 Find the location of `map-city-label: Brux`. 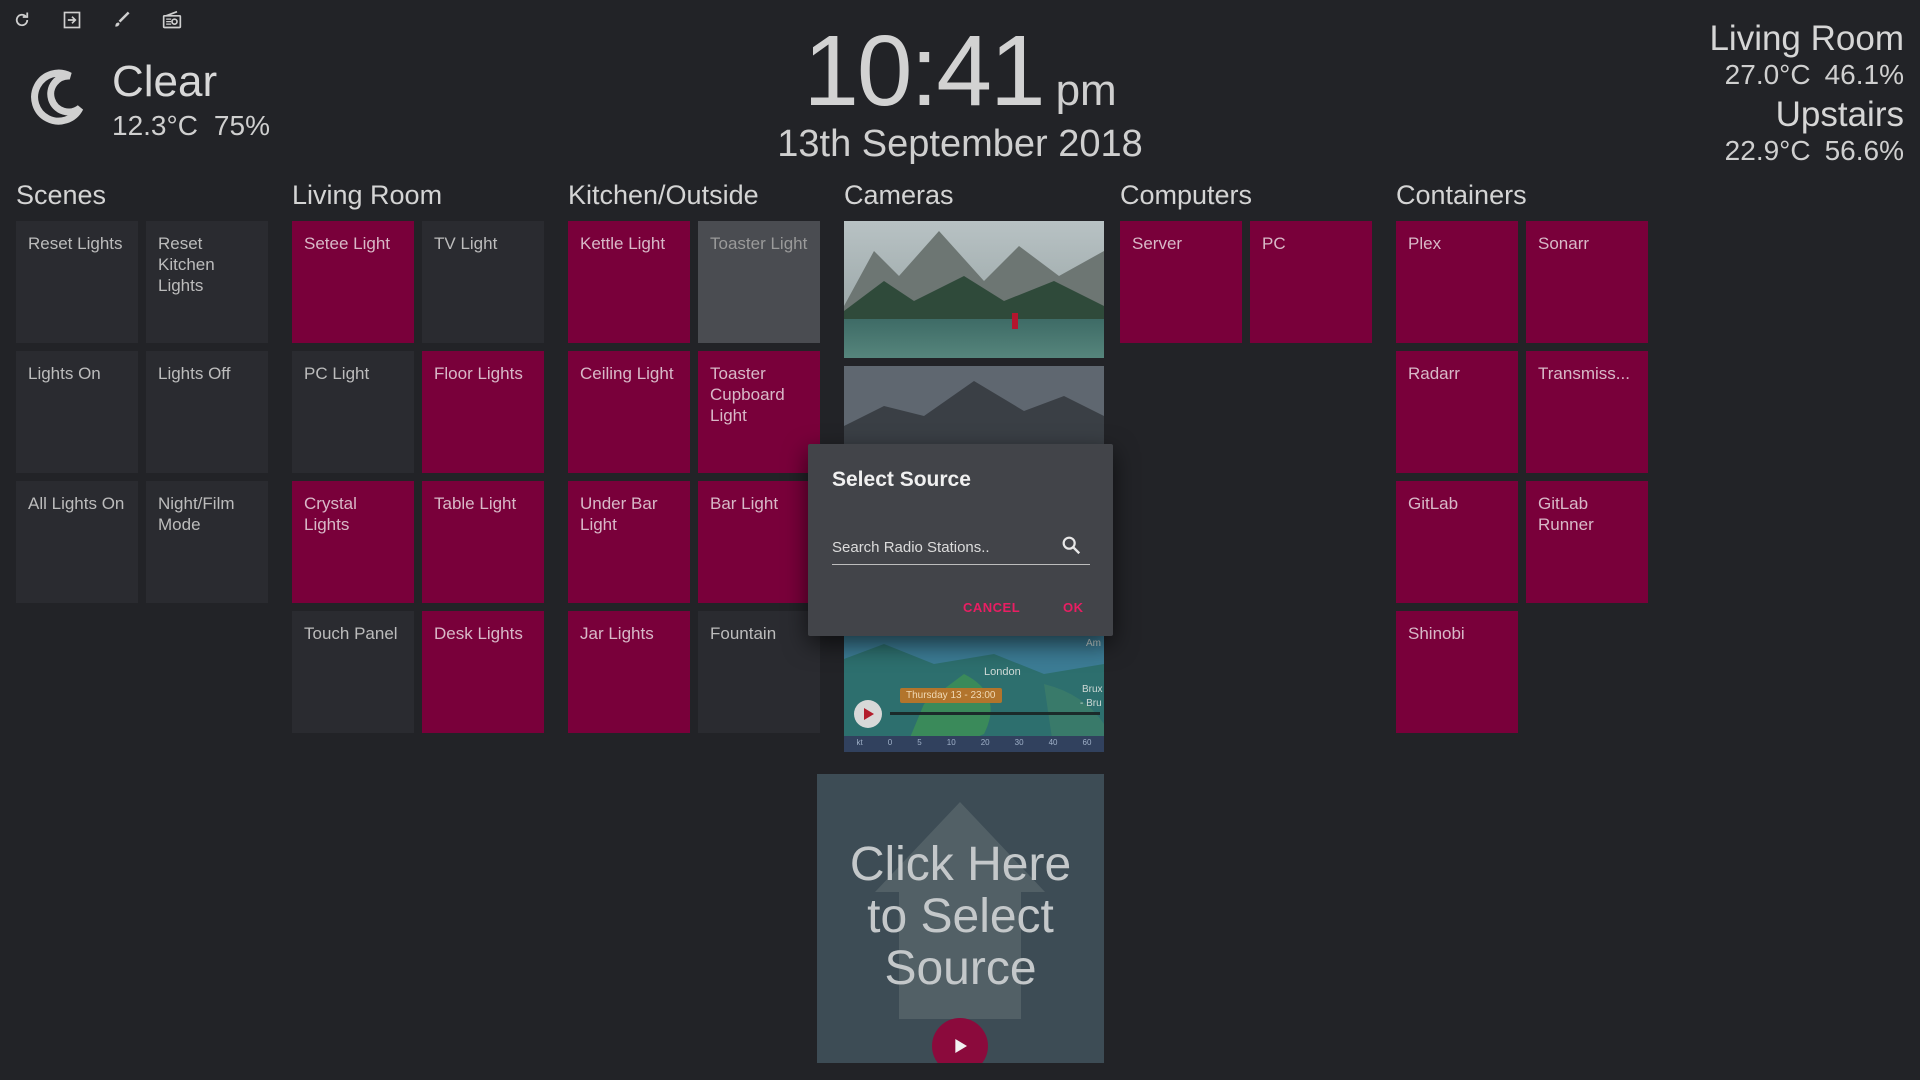

map-city-label: Brux is located at coordinates (1092, 689).